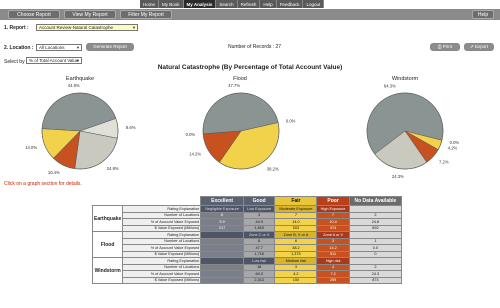 This screenshot has height=308, width=500. What do you see at coordinates (131, 127) in the screenshot?
I see `pie-slice-label: 8.6%` at bounding box center [131, 127].